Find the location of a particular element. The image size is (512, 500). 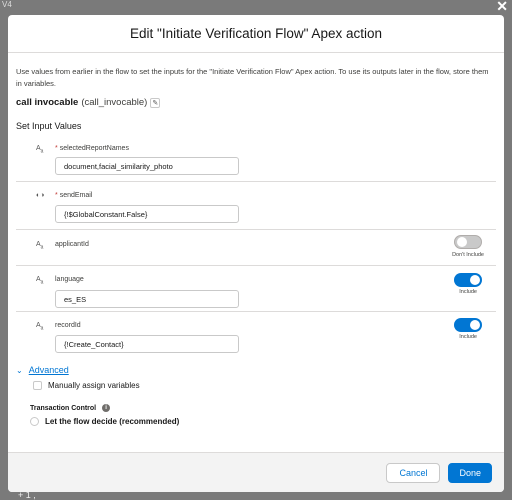

transaction-control-heading: Transaction Control i is located at coordinates (263, 408).